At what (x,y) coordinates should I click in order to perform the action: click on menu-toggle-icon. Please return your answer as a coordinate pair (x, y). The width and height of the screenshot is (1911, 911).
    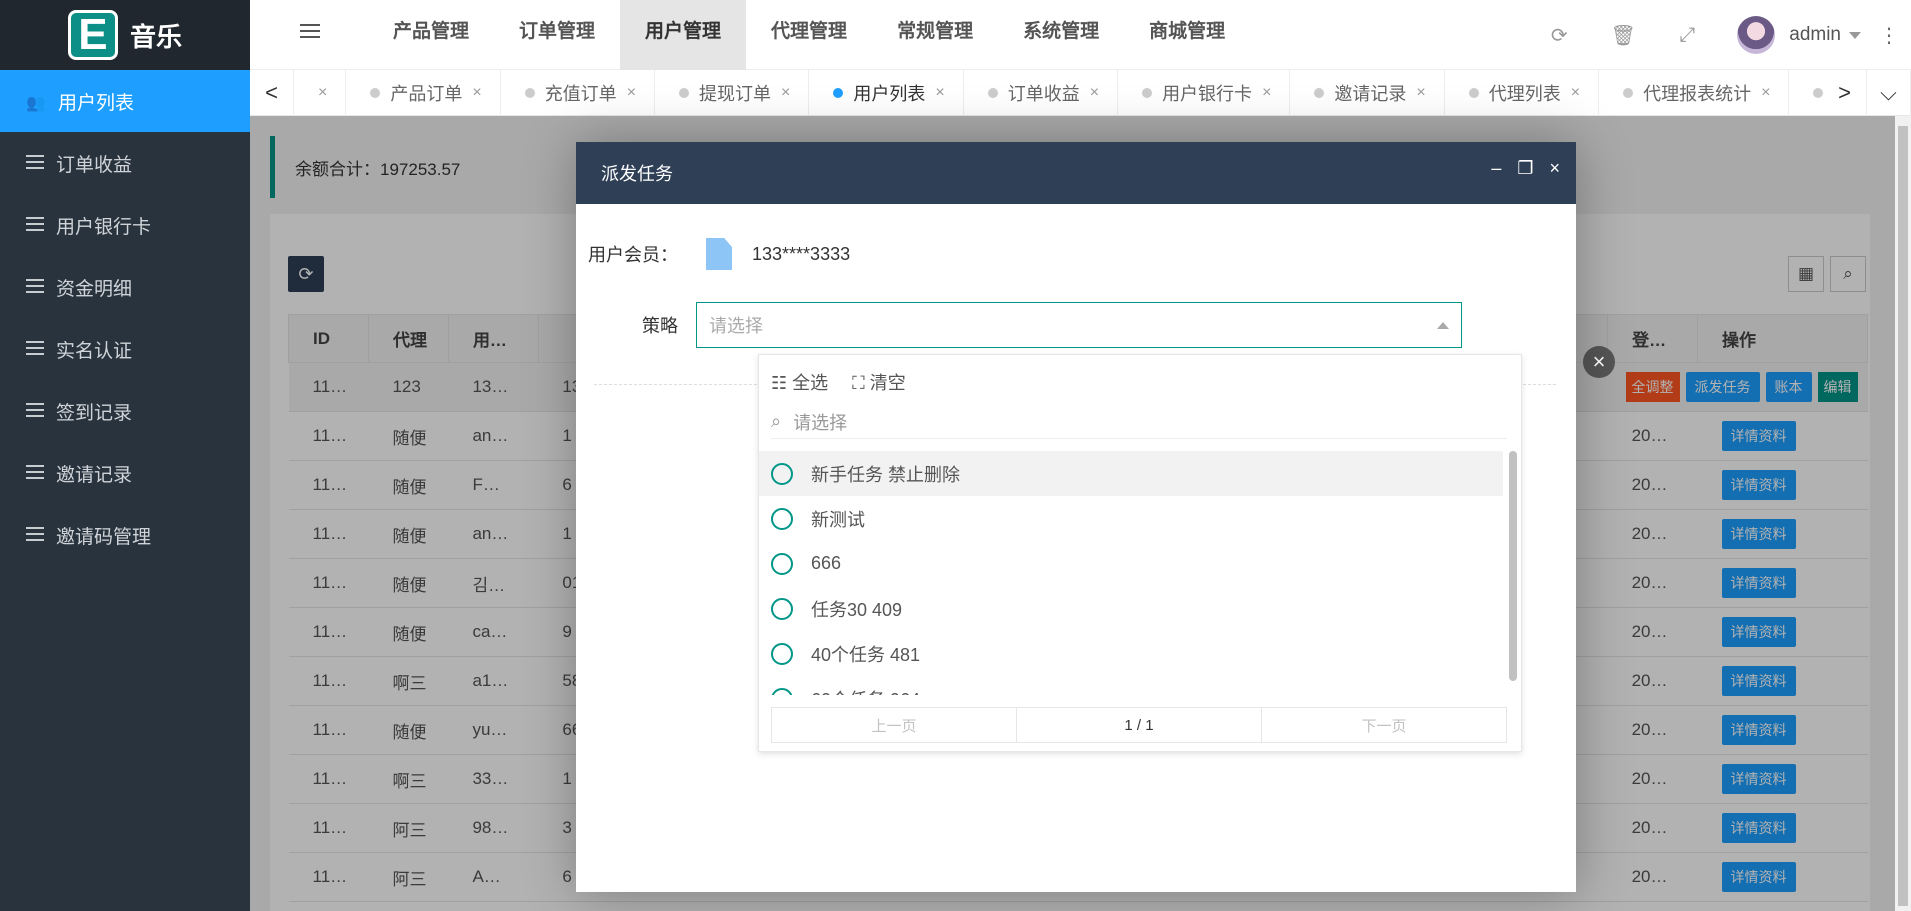
    Looking at the image, I should click on (310, 32).